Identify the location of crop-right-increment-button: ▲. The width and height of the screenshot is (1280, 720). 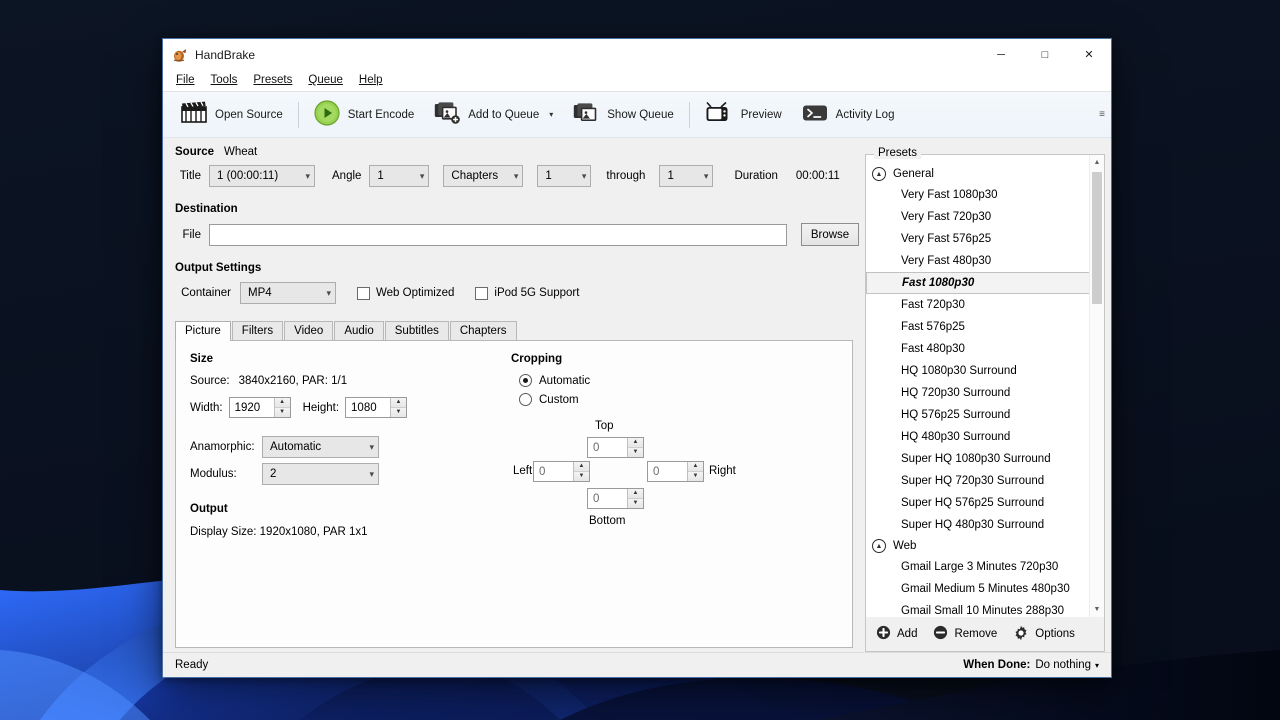
(695, 467).